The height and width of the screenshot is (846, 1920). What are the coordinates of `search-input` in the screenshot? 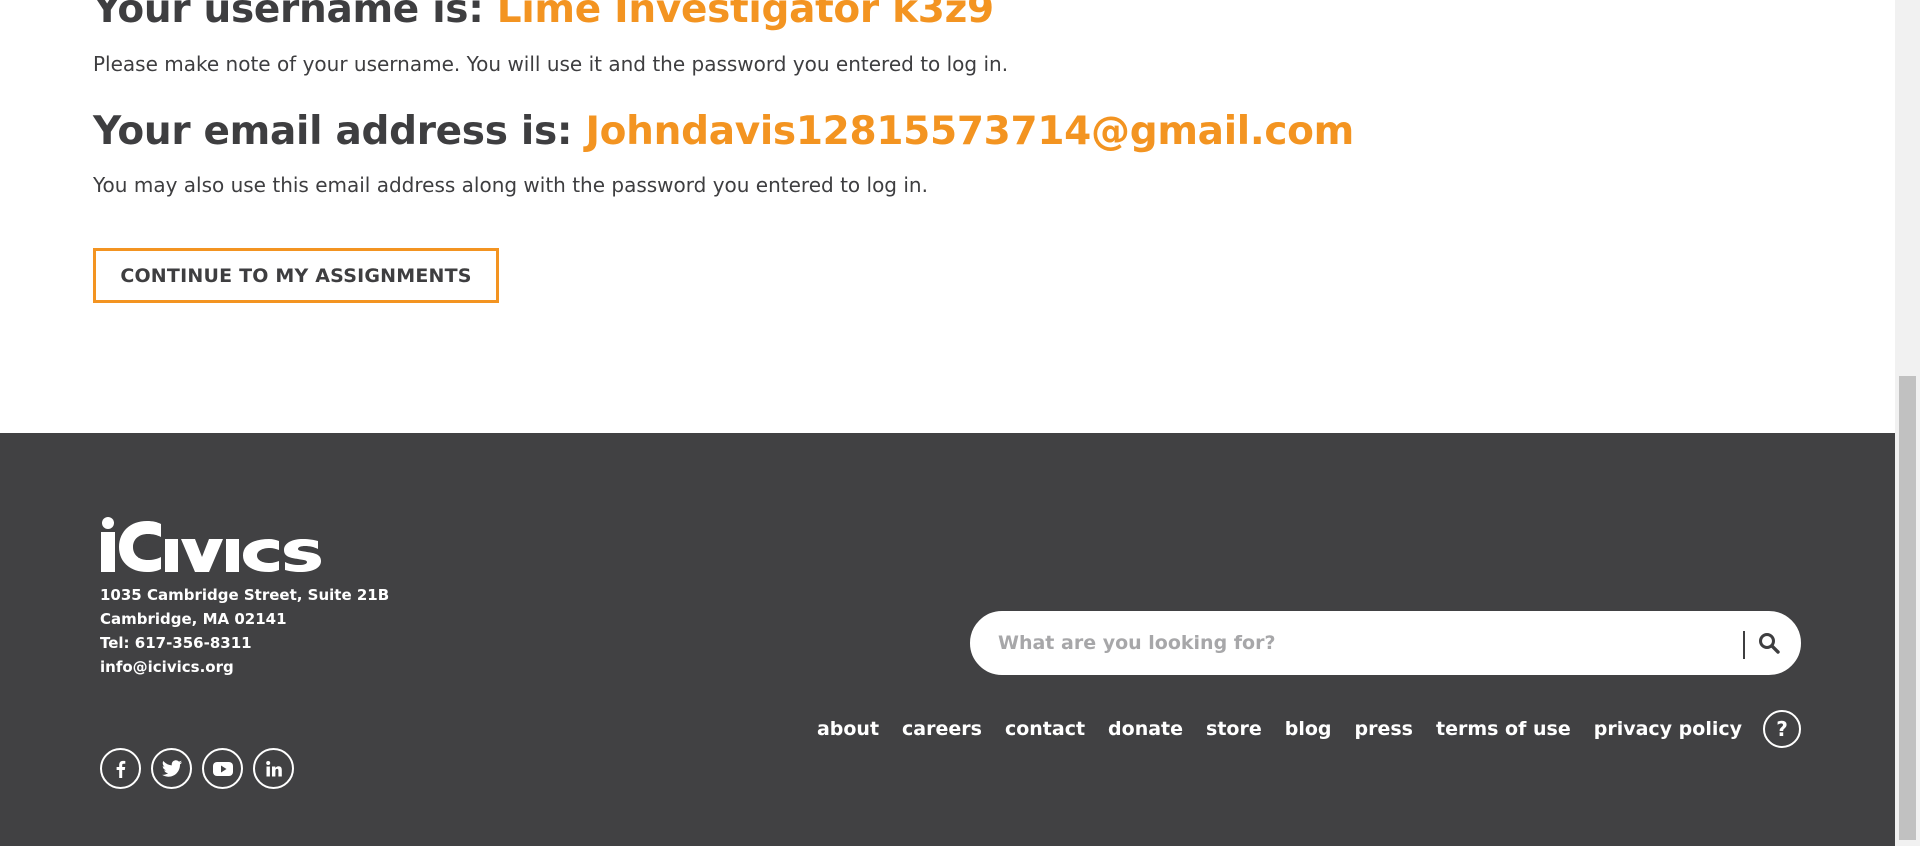 It's located at (1348, 643).